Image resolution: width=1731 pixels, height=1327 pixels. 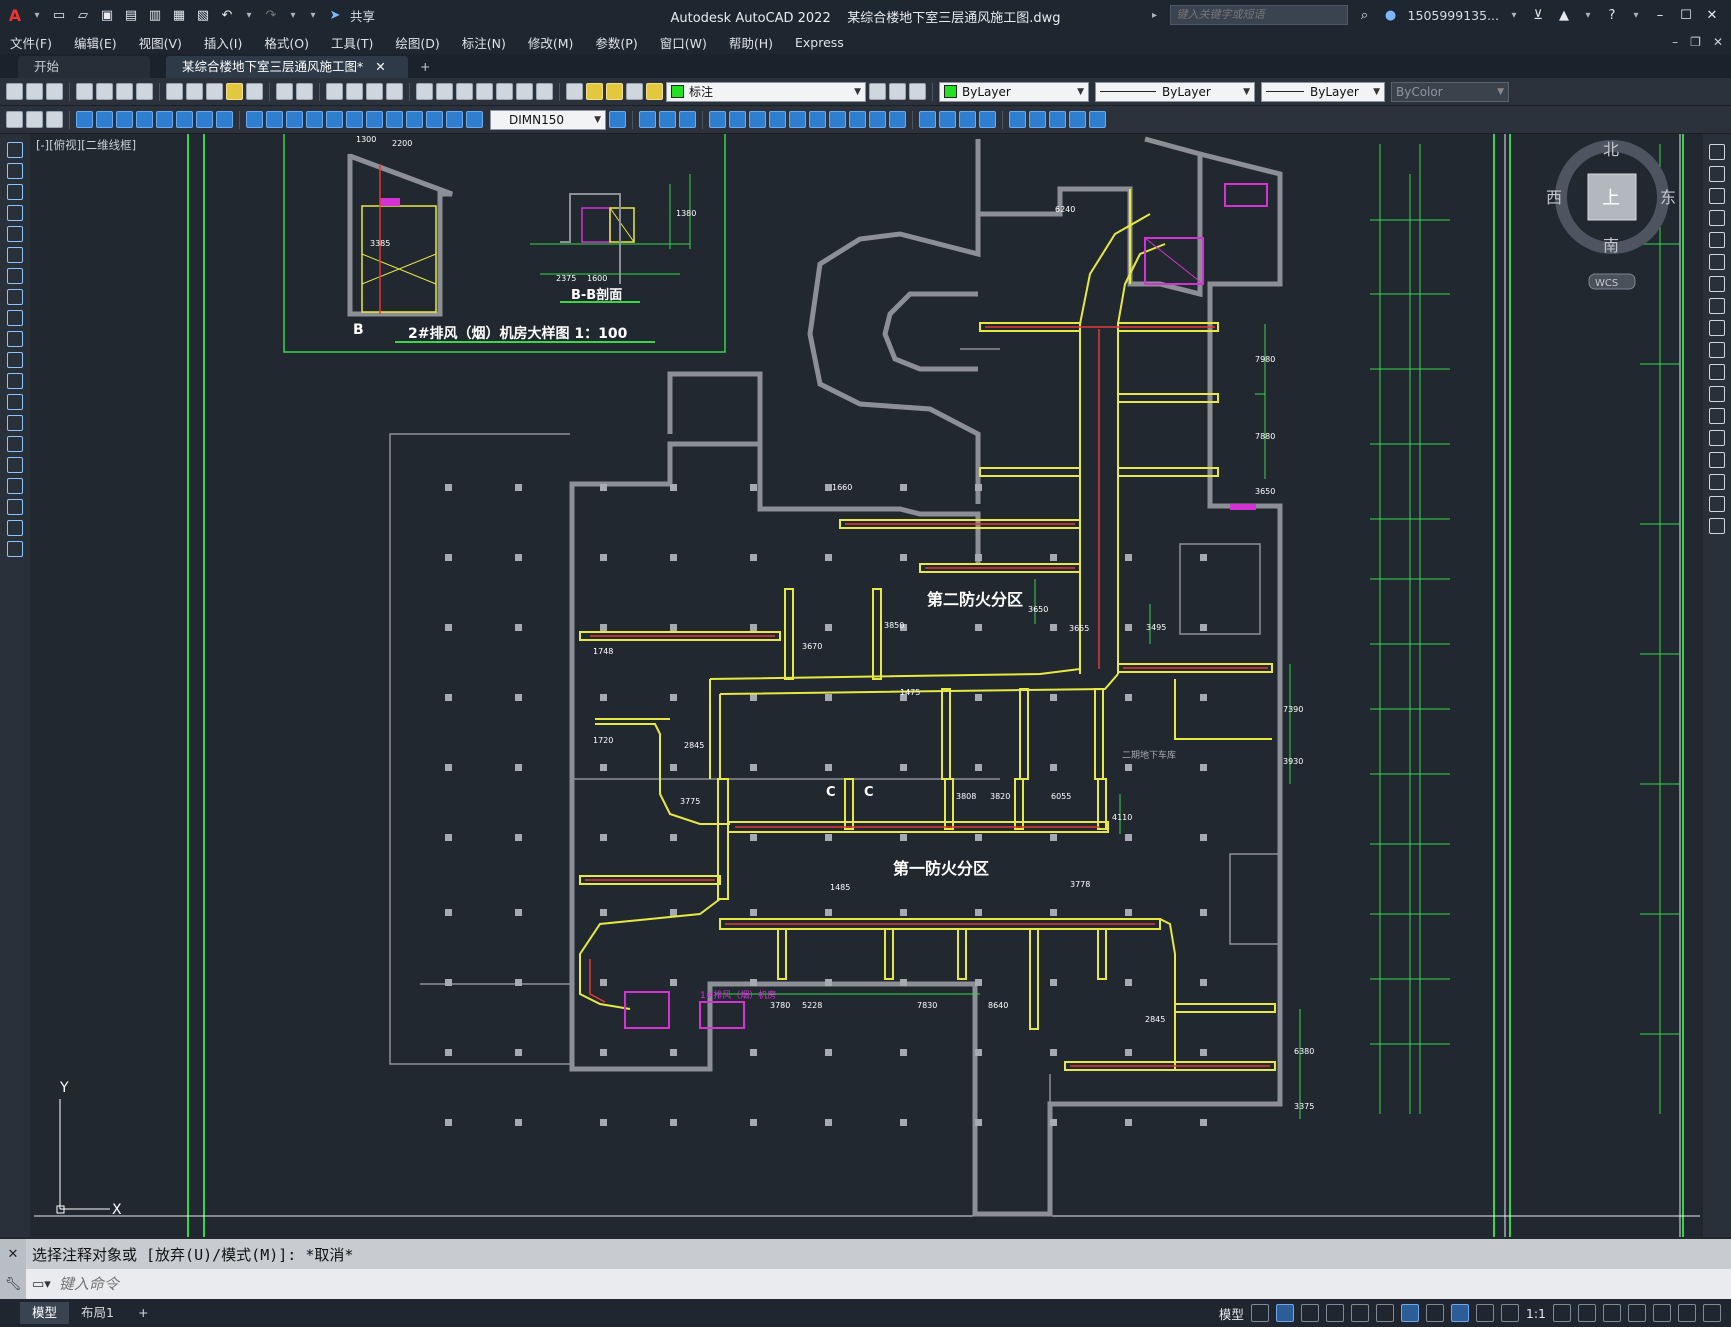 What do you see at coordinates (757, 119) in the screenshot?
I see `tb-scale-icon` at bounding box center [757, 119].